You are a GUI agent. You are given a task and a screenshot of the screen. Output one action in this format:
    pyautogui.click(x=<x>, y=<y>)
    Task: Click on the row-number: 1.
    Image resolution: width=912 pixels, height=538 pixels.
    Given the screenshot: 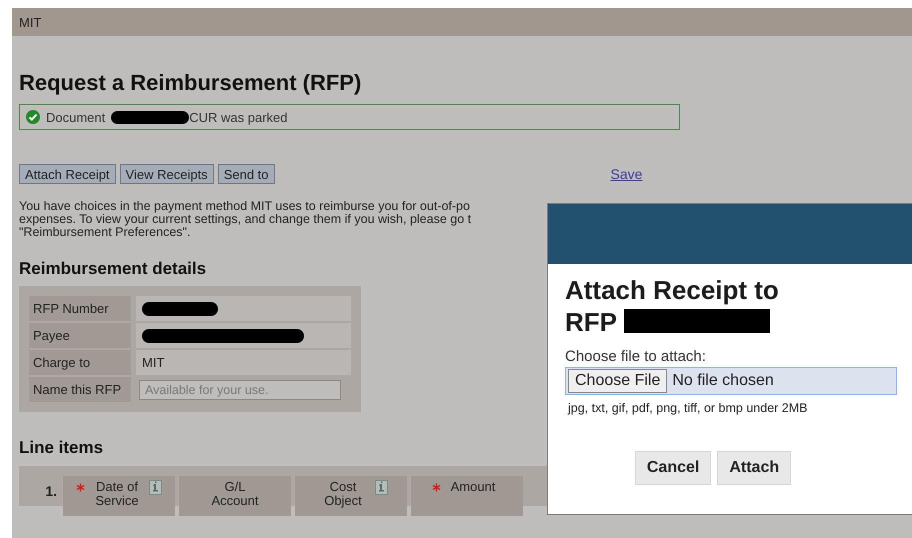 What is the action you would take?
    pyautogui.click(x=50, y=490)
    